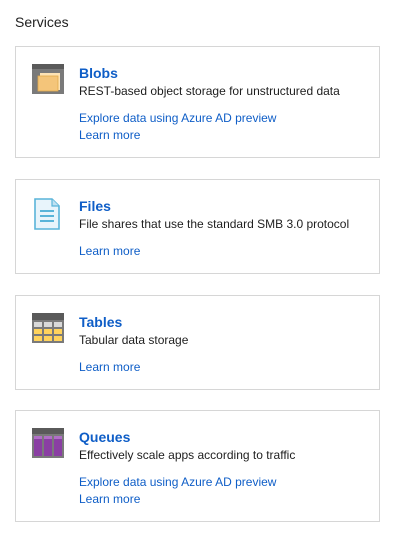  What do you see at coordinates (109, 135) in the screenshot?
I see `blobs-learn-more-link: Learn more` at bounding box center [109, 135].